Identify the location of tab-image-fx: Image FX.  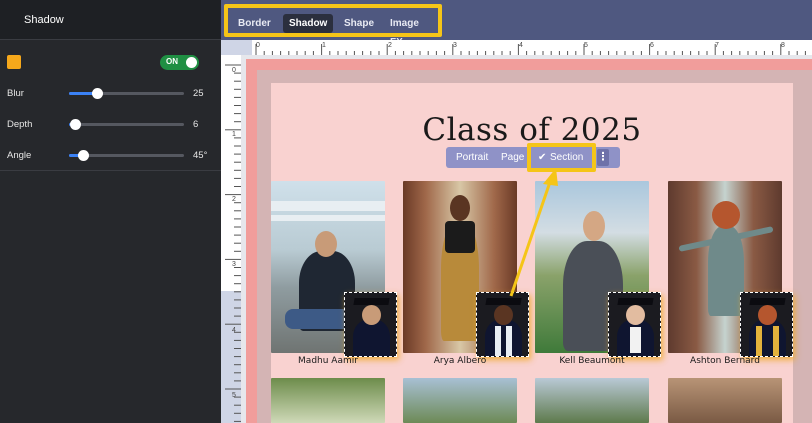
(411, 31).